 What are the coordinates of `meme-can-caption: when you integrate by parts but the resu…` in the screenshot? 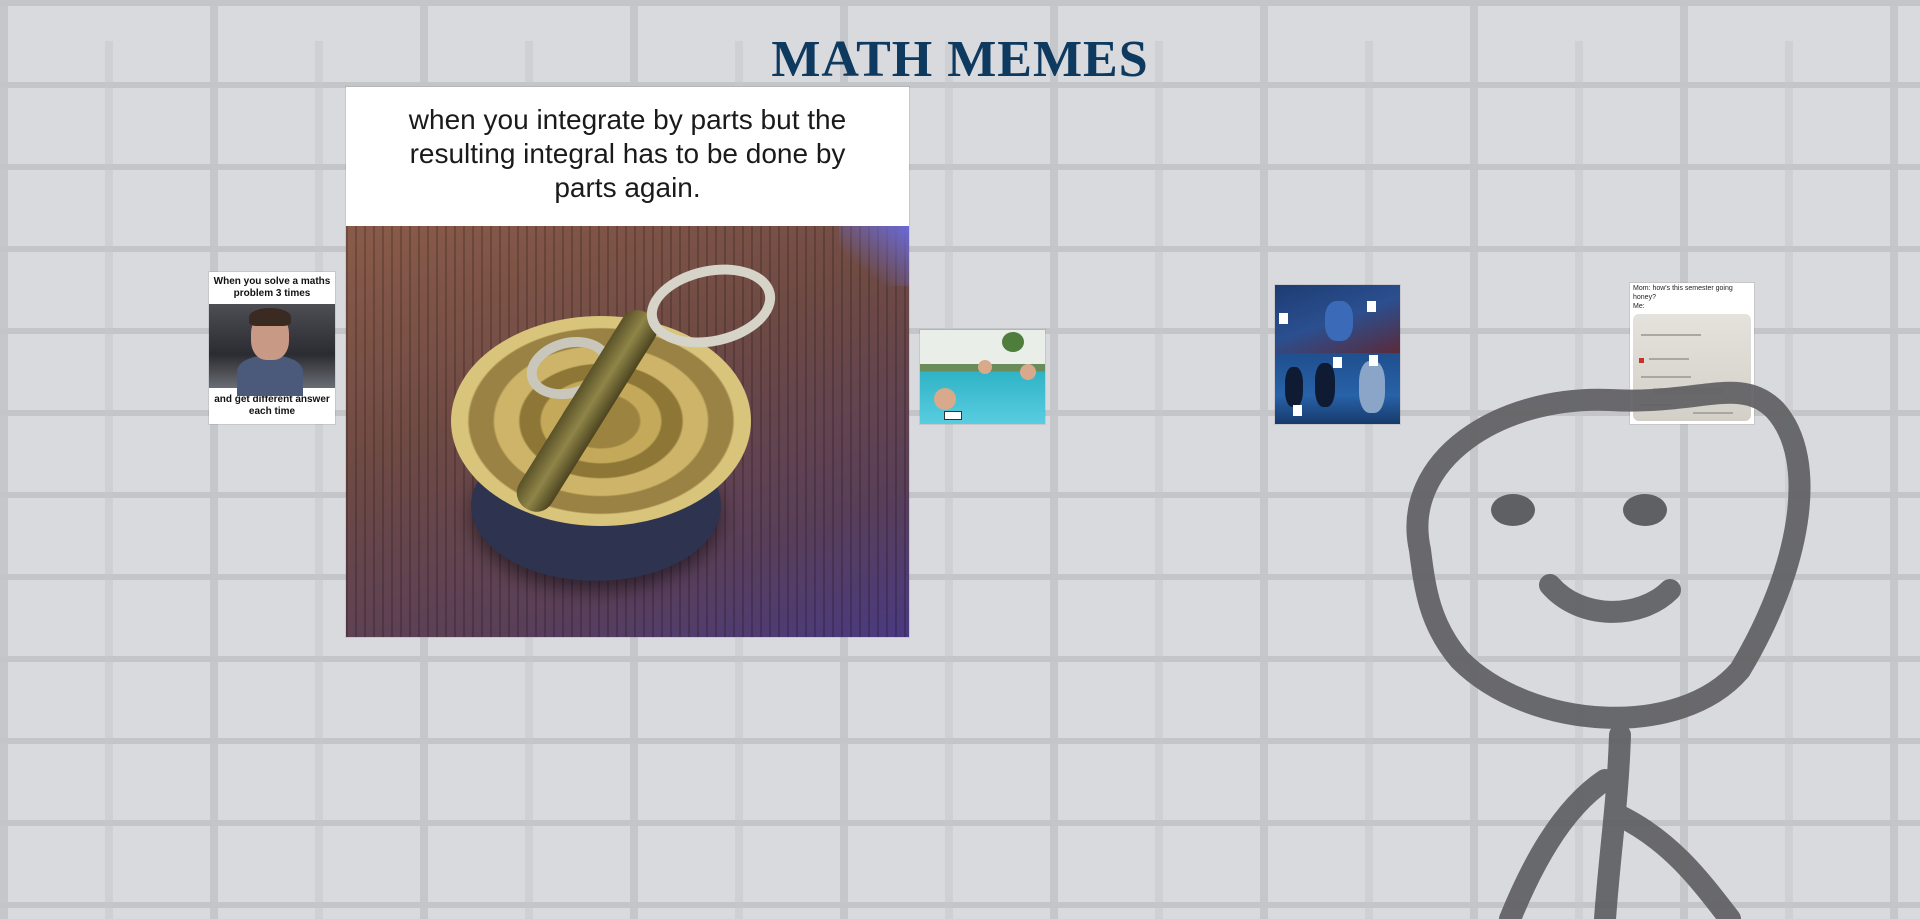 It's located at (627, 153).